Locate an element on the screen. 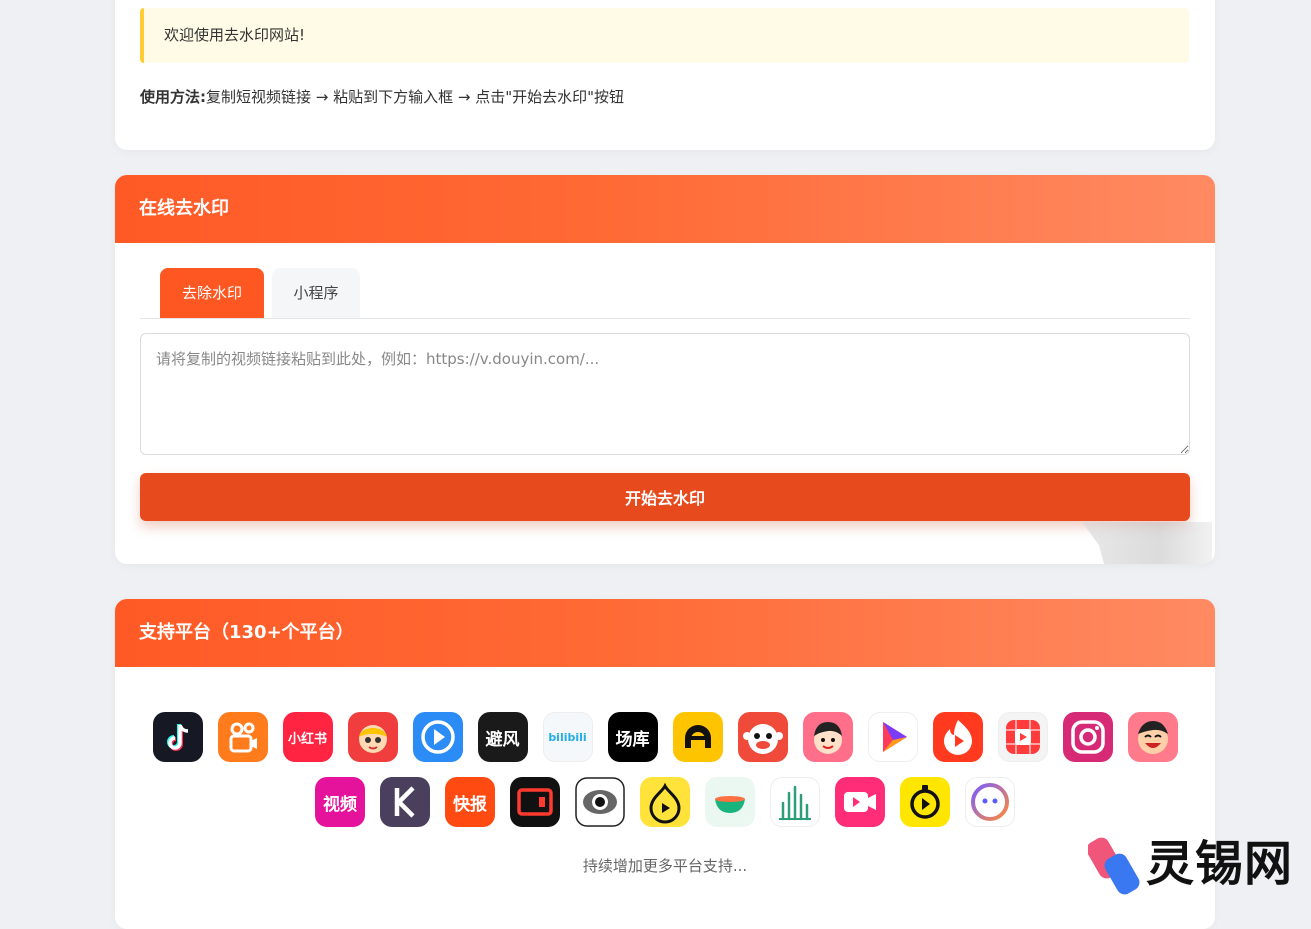 The height and width of the screenshot is (929, 1311). welcome-notice: 欢迎使用去水印网站! is located at coordinates (664, 35).